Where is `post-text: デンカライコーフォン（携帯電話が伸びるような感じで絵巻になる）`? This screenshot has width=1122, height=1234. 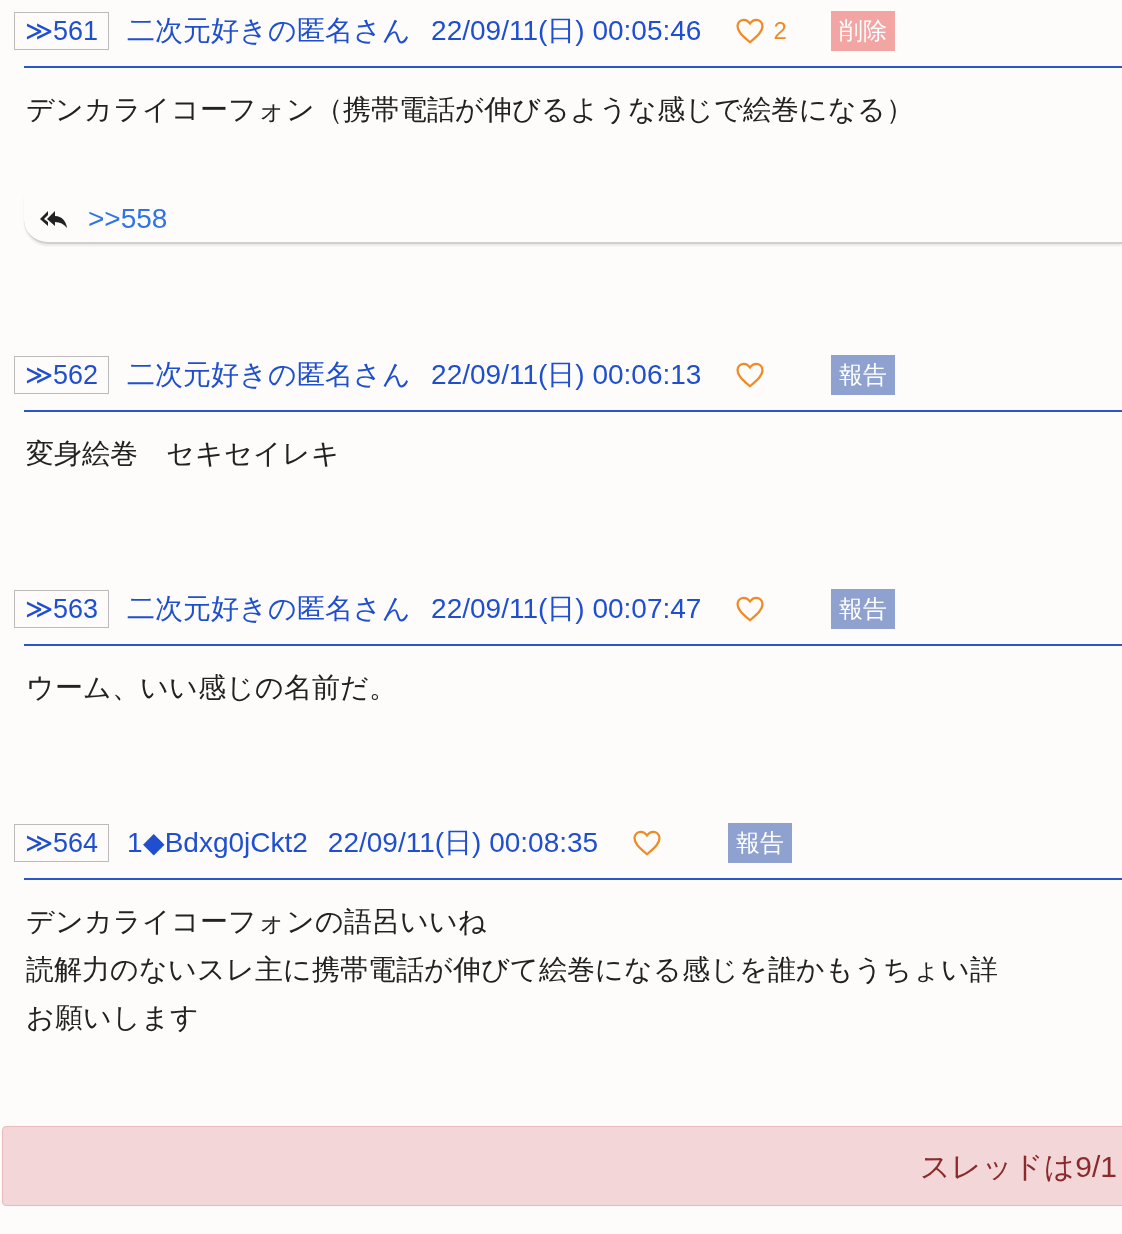
post-text: デンカライコーフォン（携帯電話が伸びるような感じで絵巻になる） is located at coordinates (470, 110).